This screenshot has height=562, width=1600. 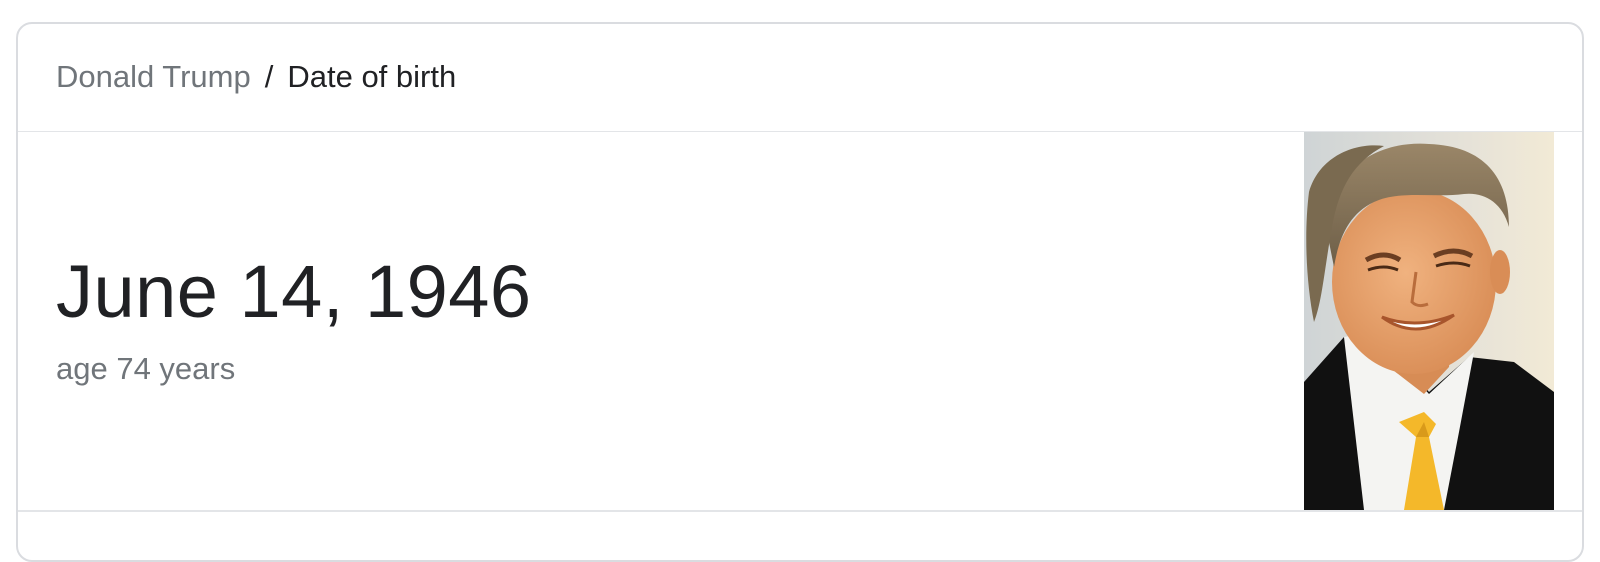 I want to click on breadcrumb-entity-link: Donald Trump, so click(x=153, y=76).